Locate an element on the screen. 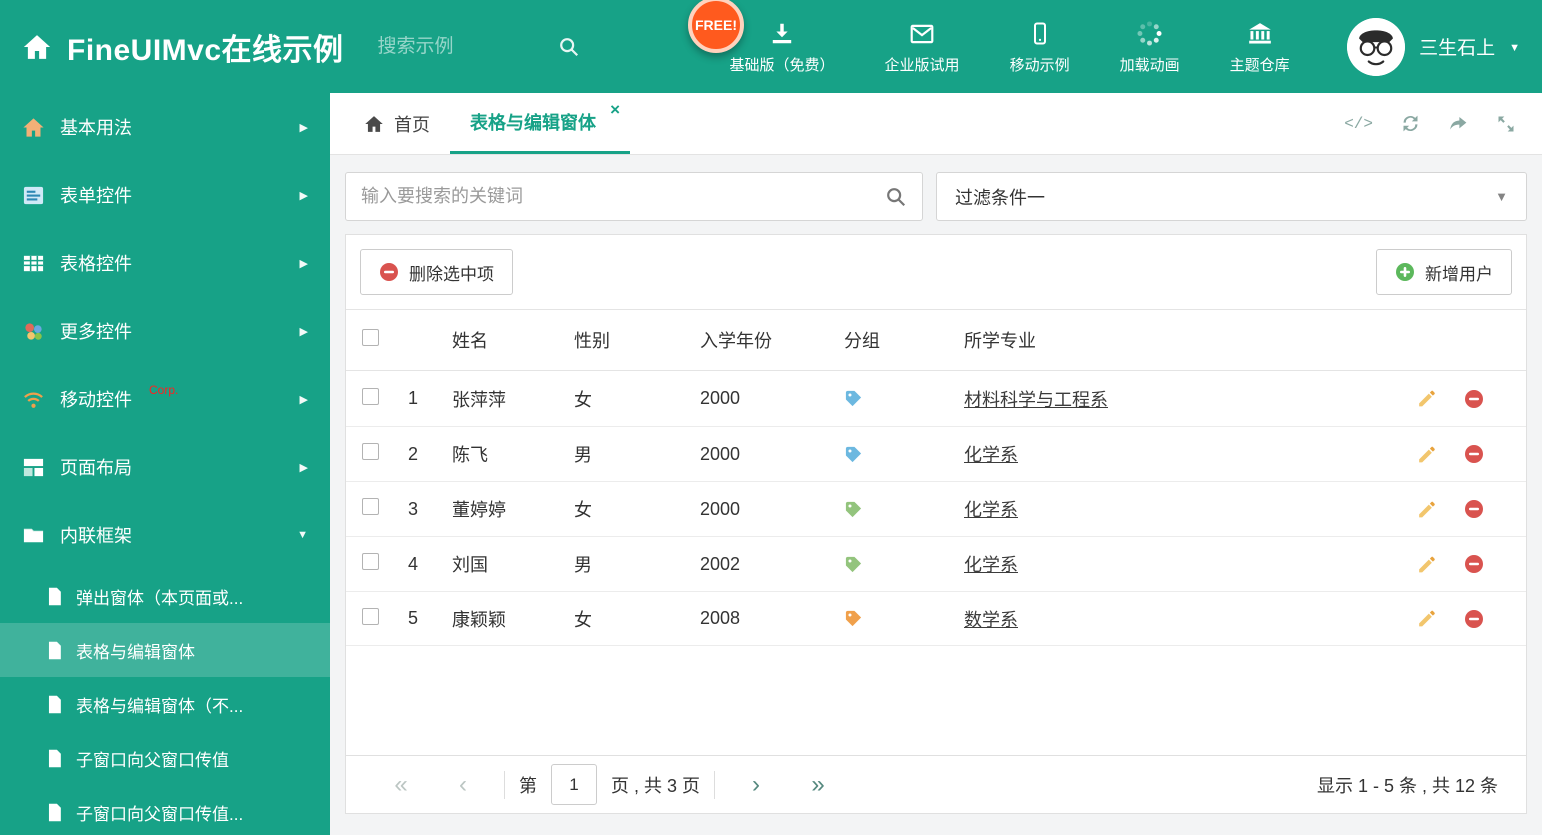 Image resolution: width=1542 pixels, height=835 pixels. plus-circle-icon is located at coordinates (1405, 272).